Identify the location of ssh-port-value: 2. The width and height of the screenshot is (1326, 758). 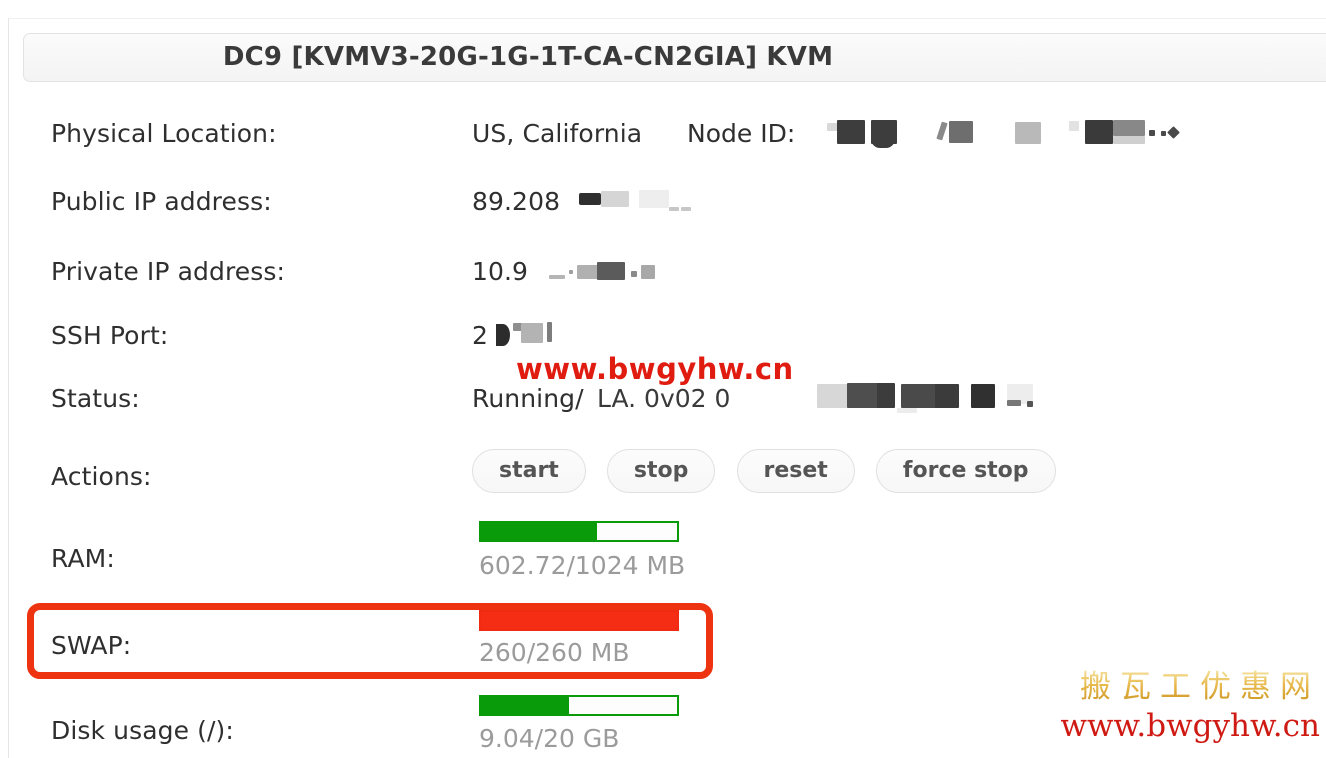
(480, 335).